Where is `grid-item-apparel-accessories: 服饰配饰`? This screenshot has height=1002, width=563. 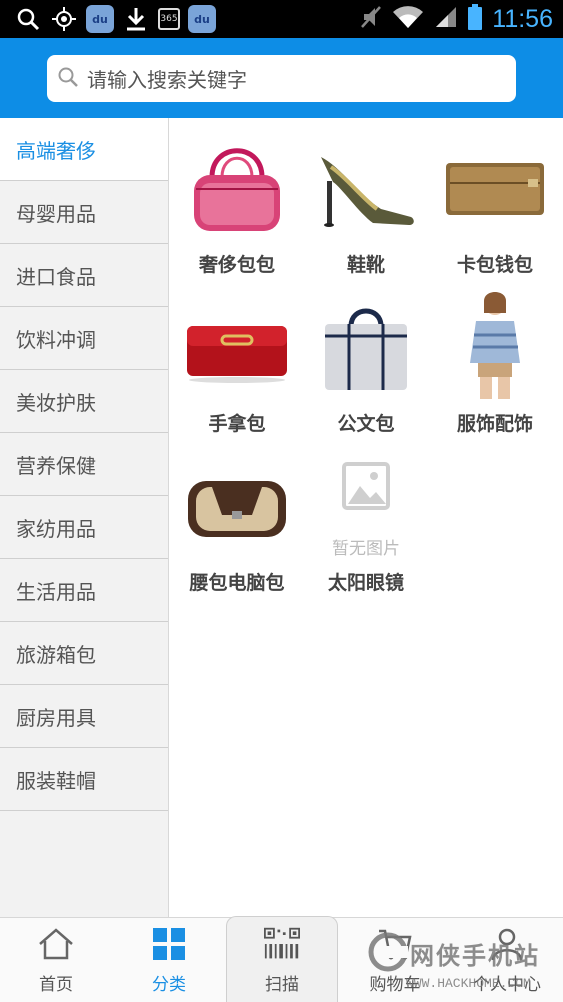
grid-item-apparel-accessories: 服饰配饰 is located at coordinates (495, 361).